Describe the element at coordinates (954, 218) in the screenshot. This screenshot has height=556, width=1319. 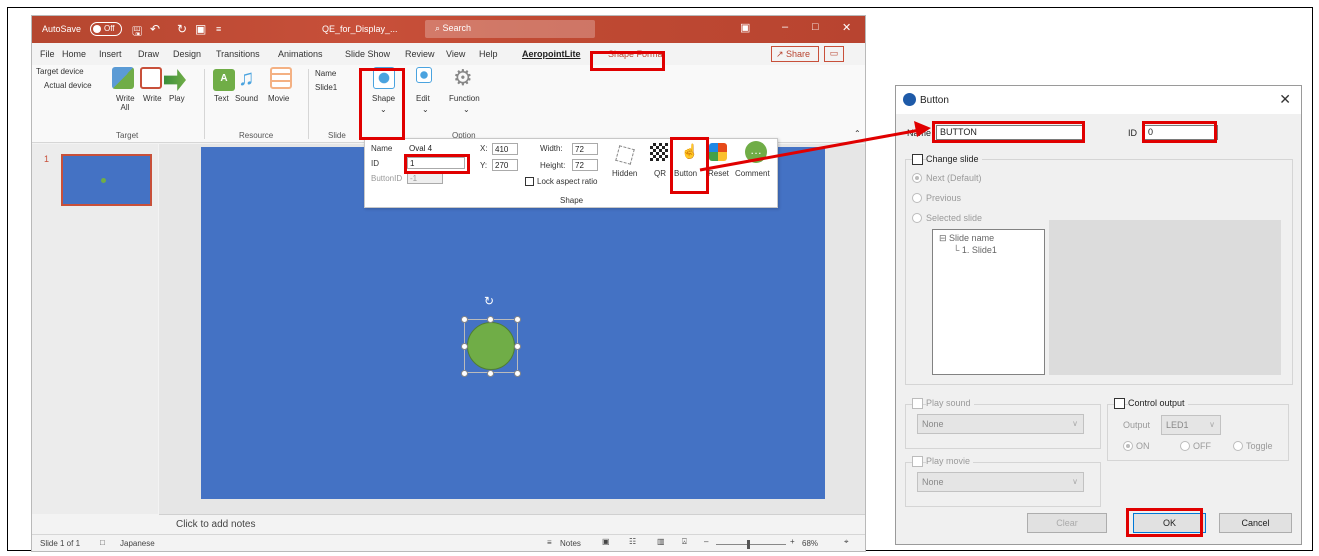
I see `selected-slide-label: Selected slide` at that location.